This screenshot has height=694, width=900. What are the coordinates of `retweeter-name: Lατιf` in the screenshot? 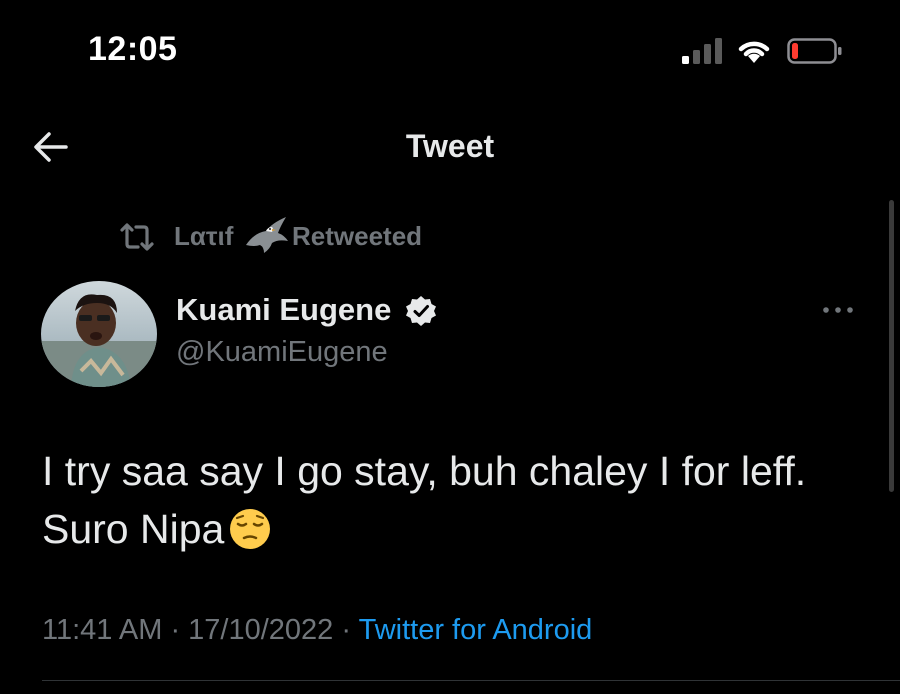 It's located at (203, 236).